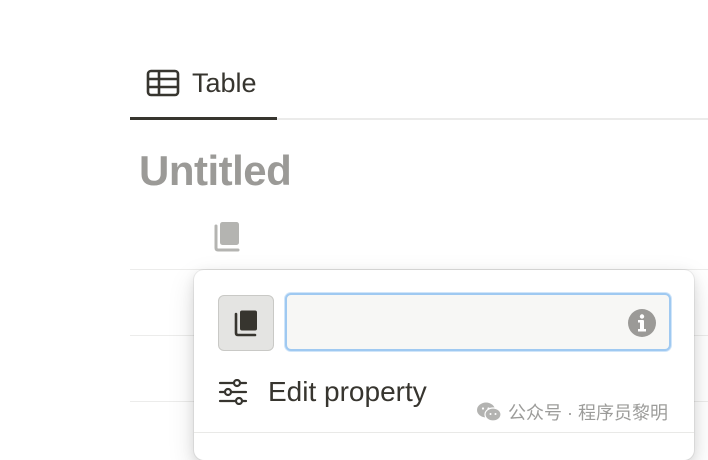  Describe the element at coordinates (215, 171) in the screenshot. I see `page-title: Untitled` at that location.